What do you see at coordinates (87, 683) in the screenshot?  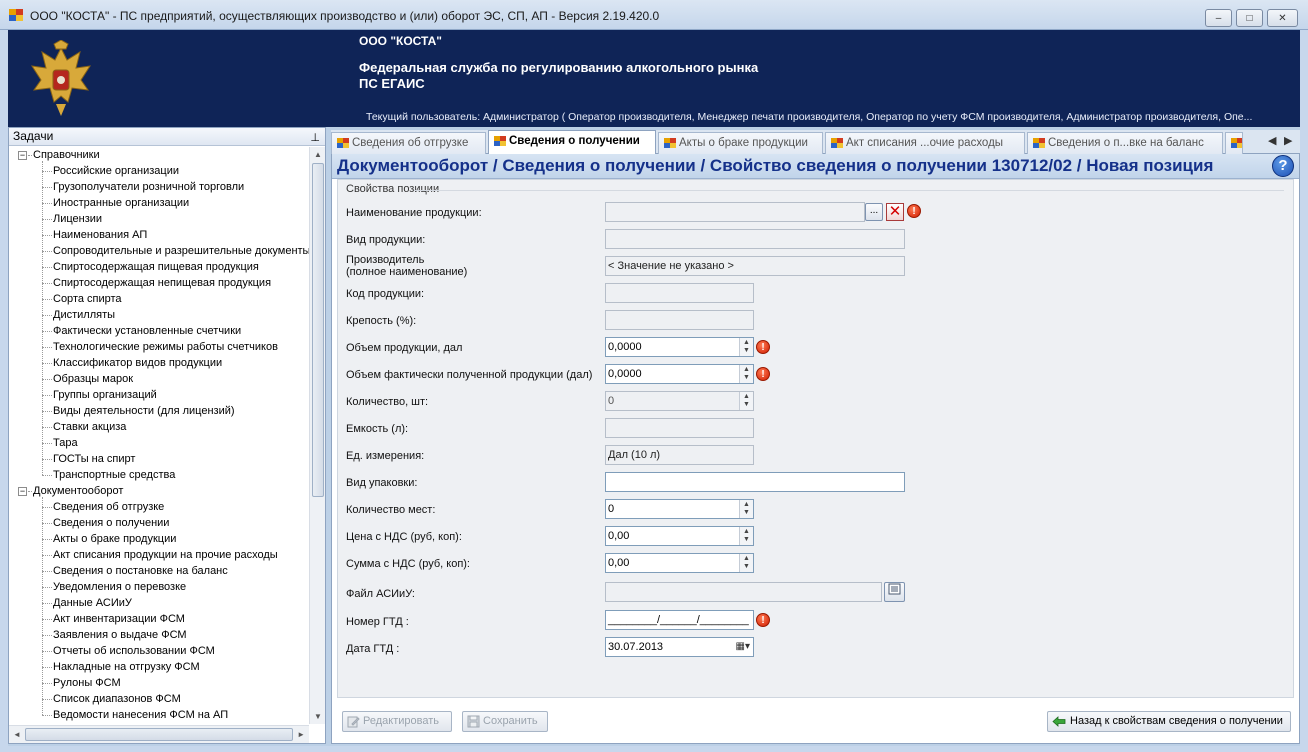 I see `tree-item: Рулоны ФСМ` at bounding box center [87, 683].